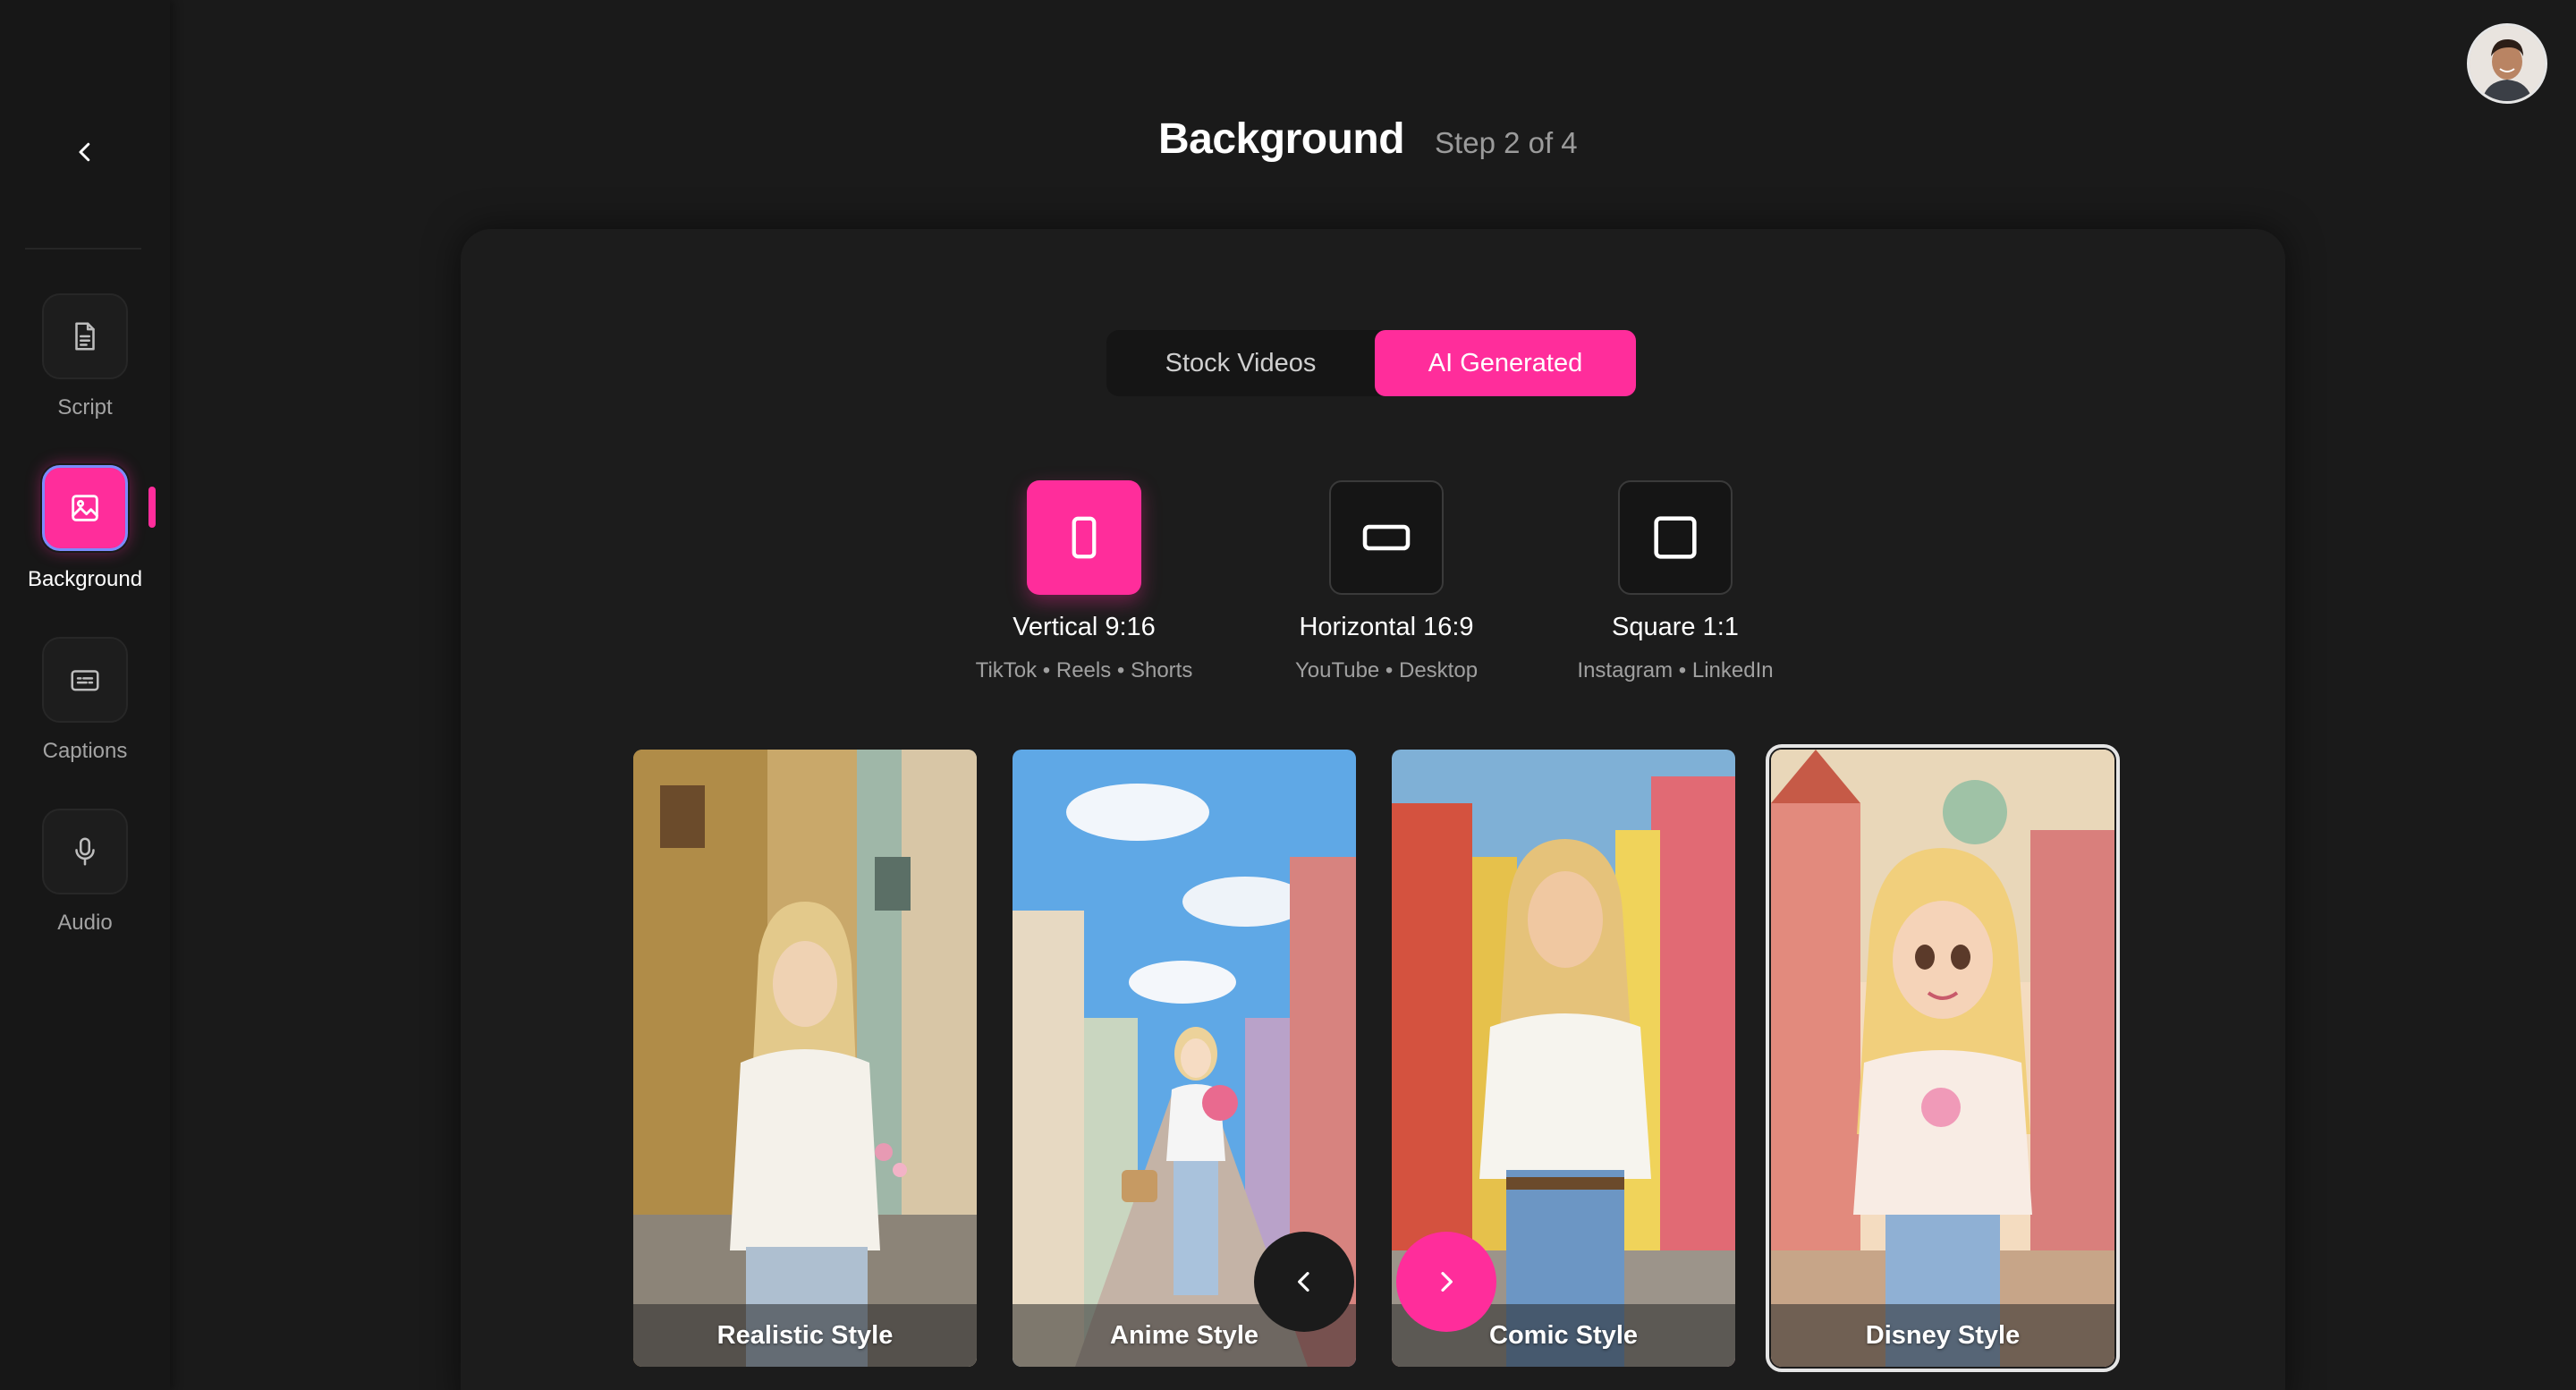 The width and height of the screenshot is (2576, 1390). I want to click on user-avatar, so click(2507, 63).